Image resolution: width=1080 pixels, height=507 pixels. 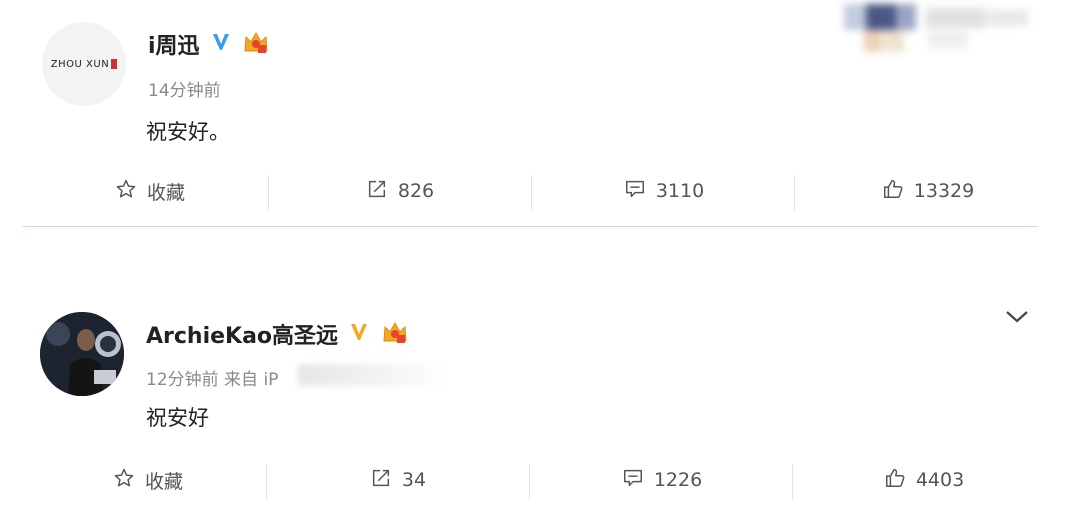 What do you see at coordinates (680, 191) in the screenshot?
I see `comment-count: 3110` at bounding box center [680, 191].